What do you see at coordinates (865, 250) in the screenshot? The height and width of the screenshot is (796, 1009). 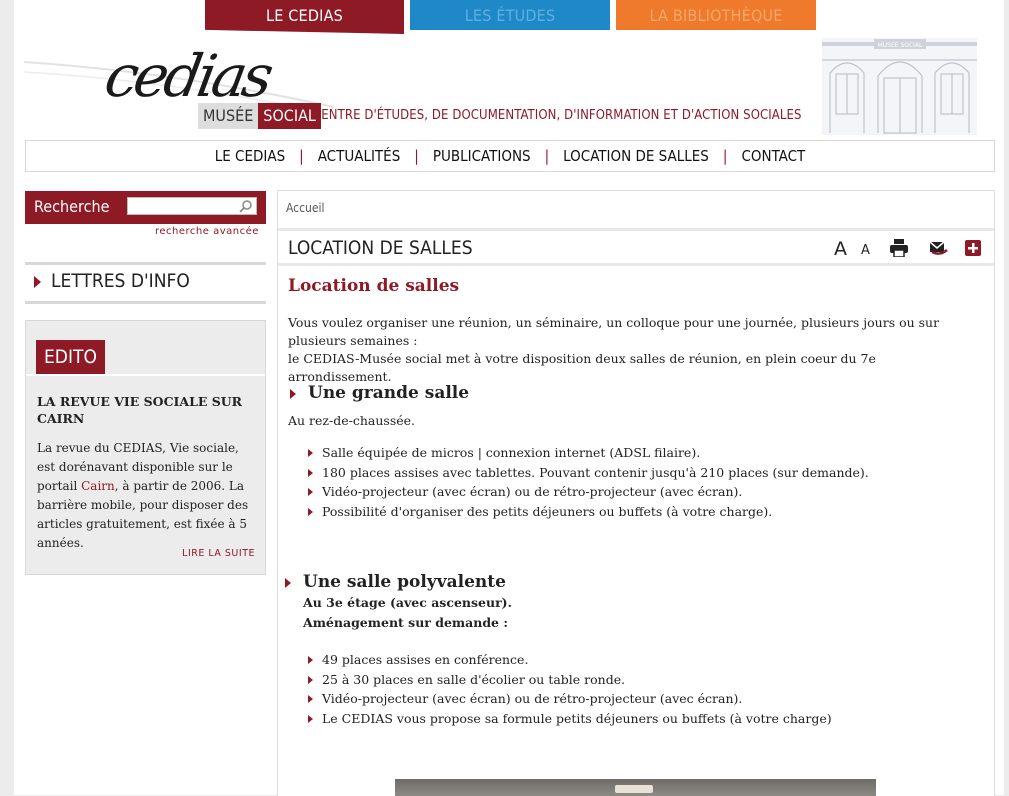 I see `font-smaller-button: A` at bounding box center [865, 250].